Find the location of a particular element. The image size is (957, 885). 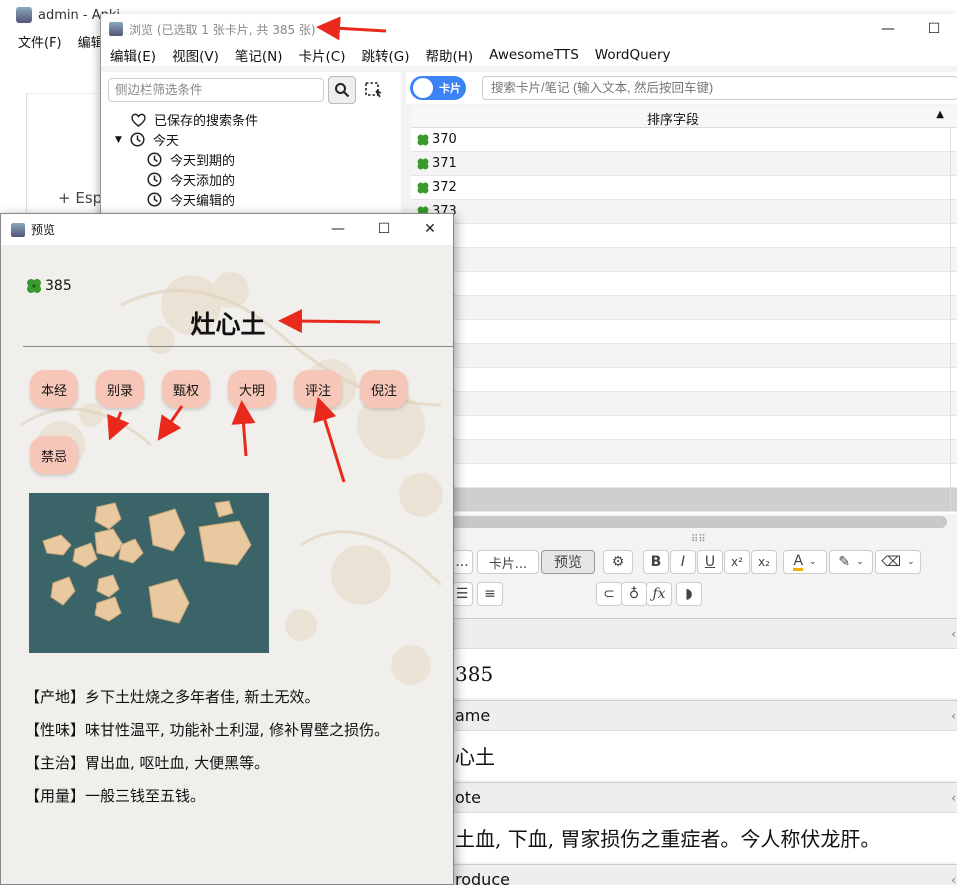

menu-awesometts: AwesomeTTS is located at coordinates (534, 55).